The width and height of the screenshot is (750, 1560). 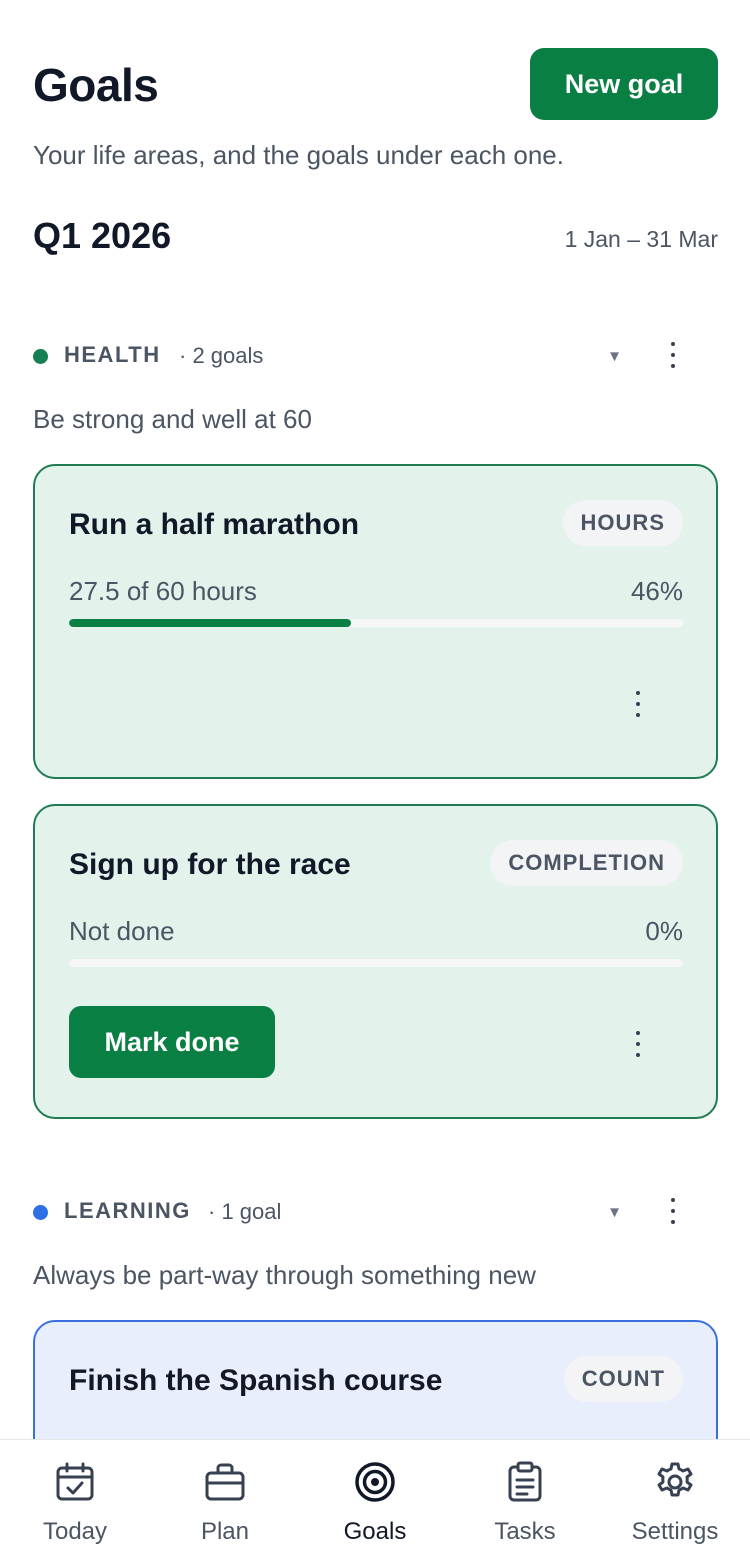 I want to click on tab-label: Tasks, so click(x=525, y=1531).